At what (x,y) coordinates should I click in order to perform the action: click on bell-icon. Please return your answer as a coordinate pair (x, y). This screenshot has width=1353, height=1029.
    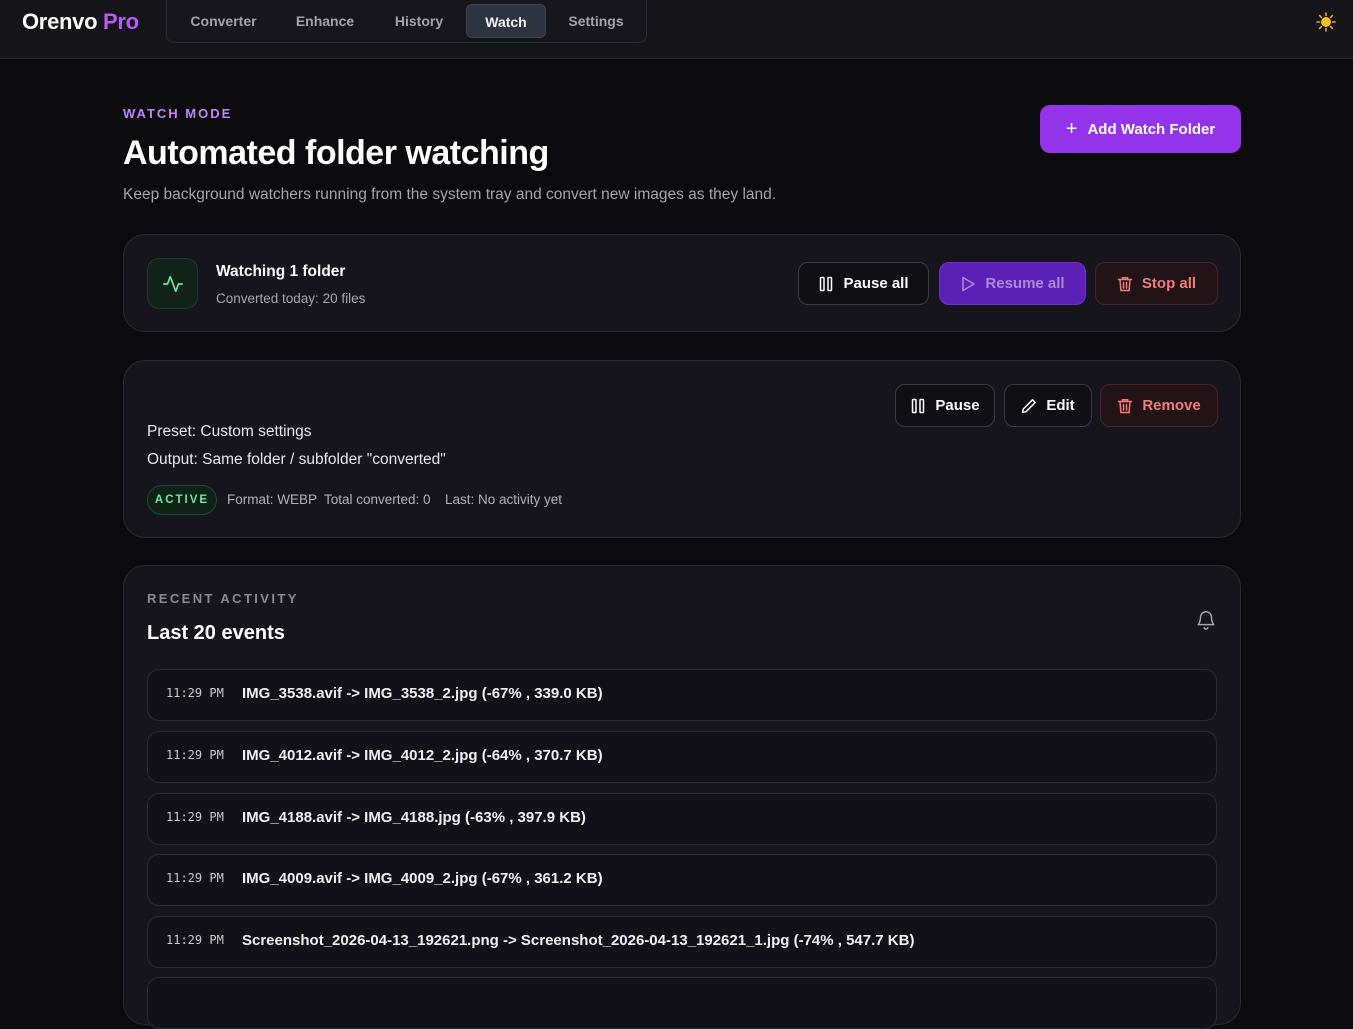
    Looking at the image, I should click on (1206, 620).